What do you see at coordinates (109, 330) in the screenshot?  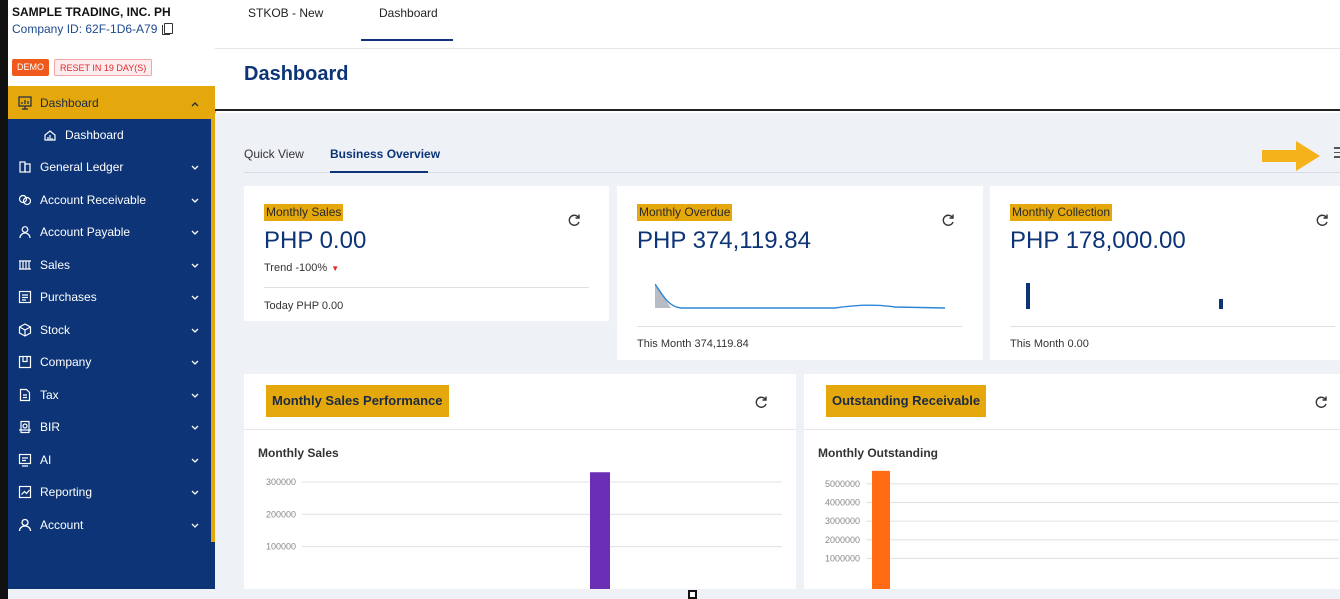 I see `sidebar-item-stock: Stock` at bounding box center [109, 330].